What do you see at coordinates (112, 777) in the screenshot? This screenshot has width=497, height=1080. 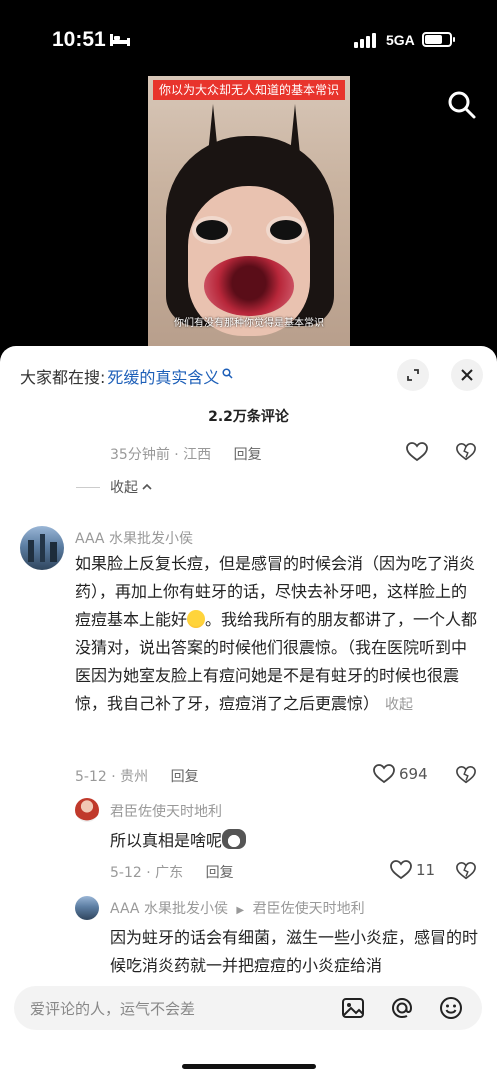 I see `comment-time-location: 5-12 · 贵州` at bounding box center [112, 777].